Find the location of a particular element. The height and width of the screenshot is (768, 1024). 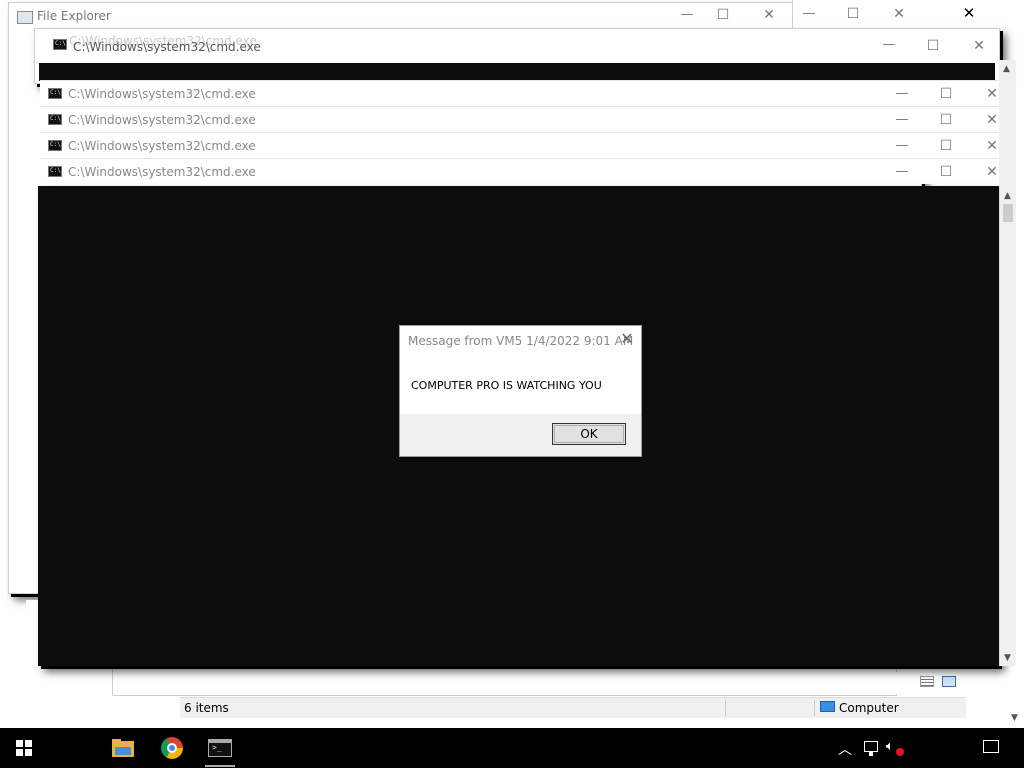

cmd-window-title: C:\Windows\system32\cmd.exe is located at coordinates (167, 47).